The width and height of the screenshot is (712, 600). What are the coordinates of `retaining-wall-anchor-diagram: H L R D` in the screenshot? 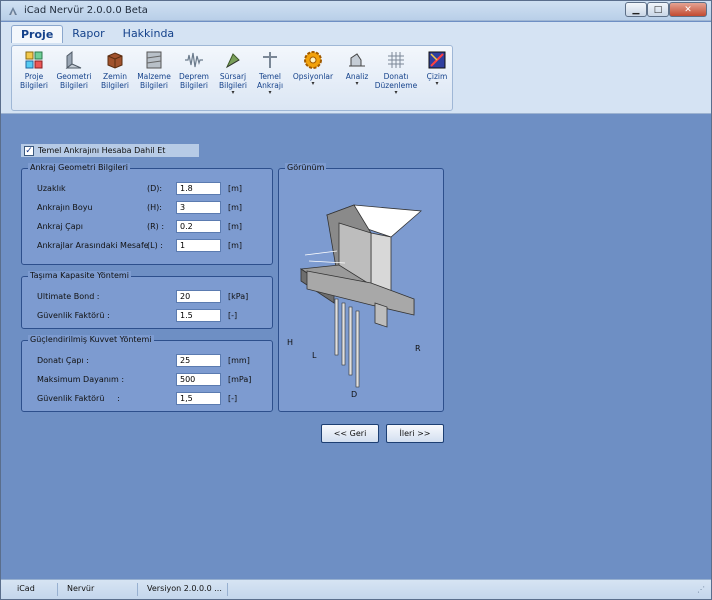 It's located at (354, 301).